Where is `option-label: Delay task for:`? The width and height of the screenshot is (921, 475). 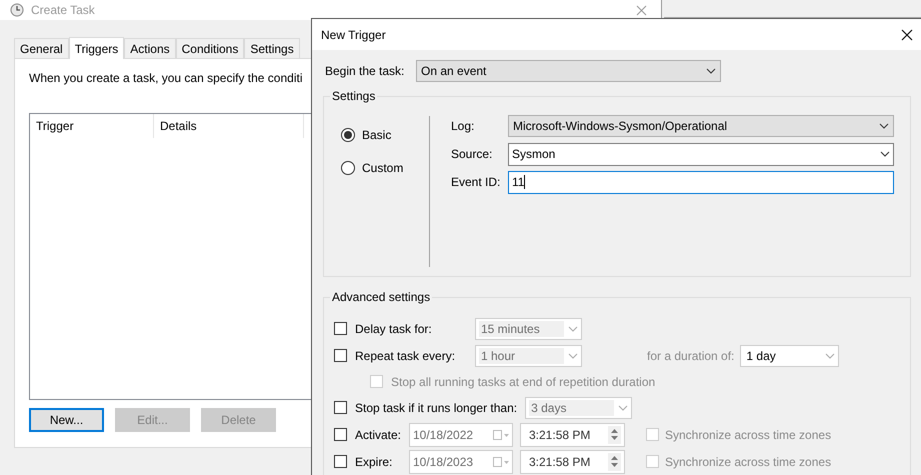
option-label: Delay task for: is located at coordinates (393, 329).